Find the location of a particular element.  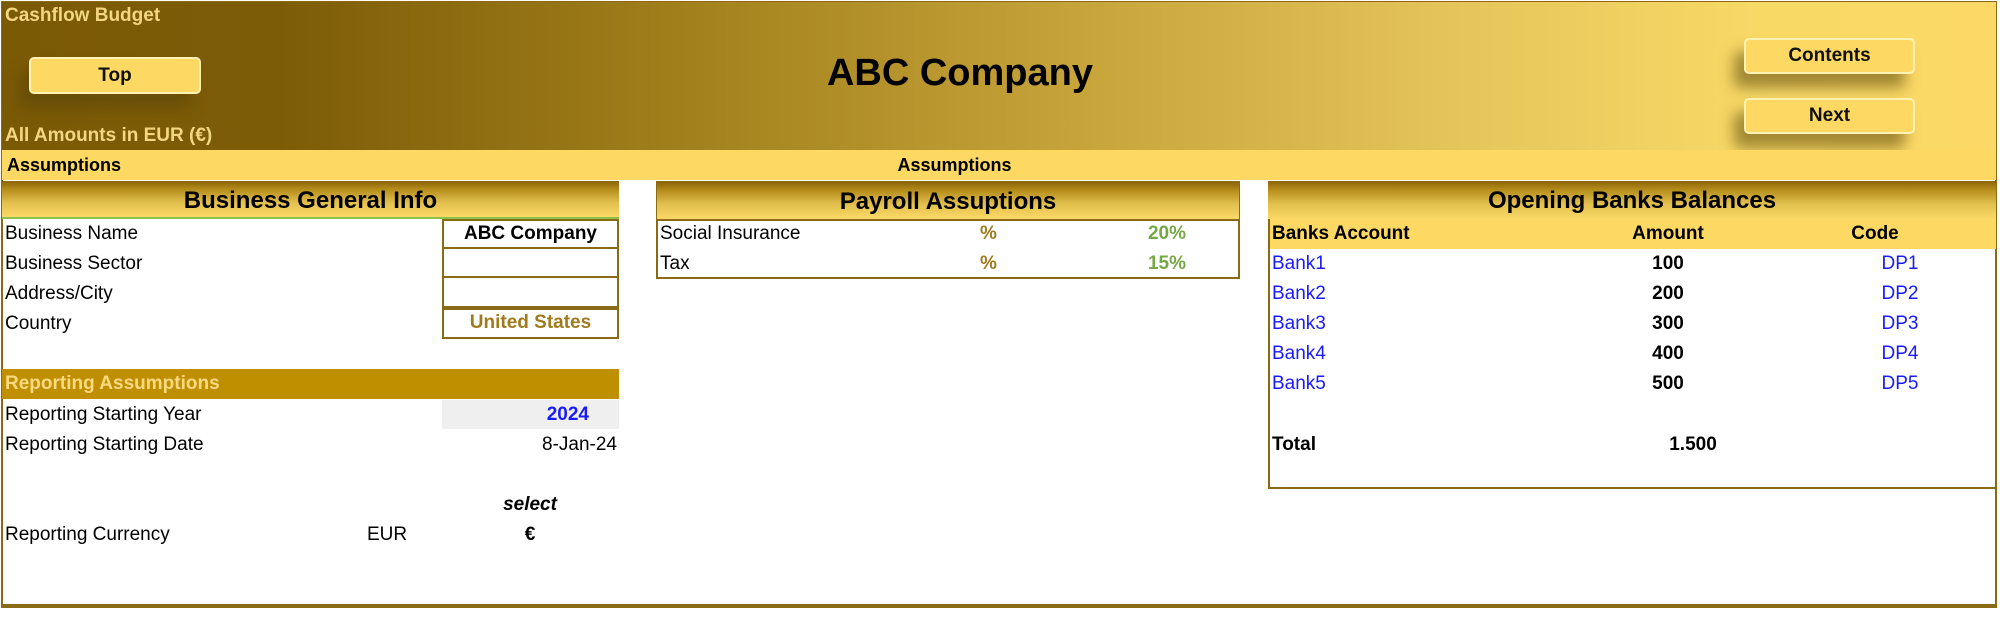

banks-total-value: 1.500 is located at coordinates (1693, 444).